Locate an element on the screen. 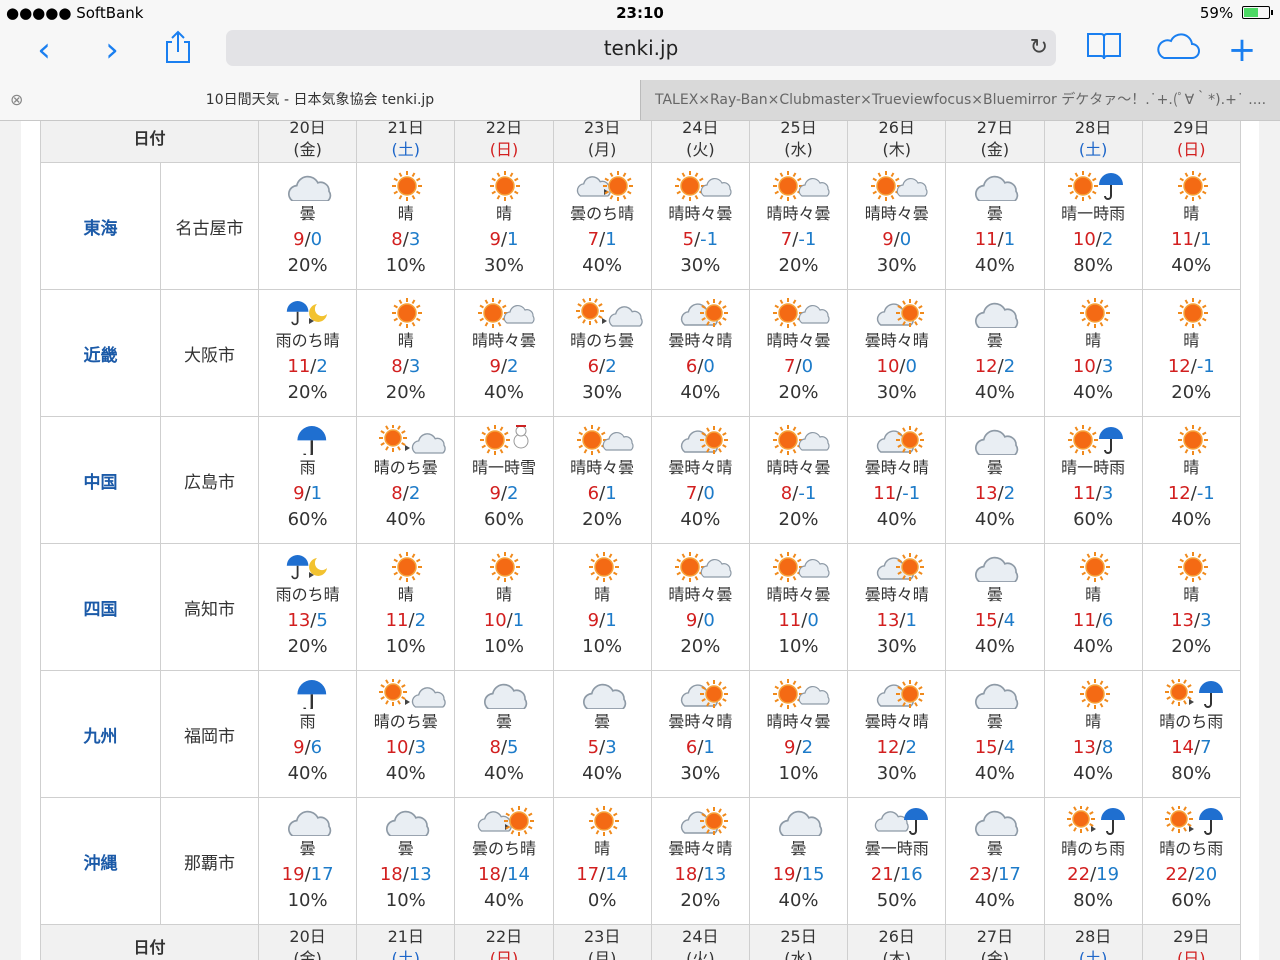 The width and height of the screenshot is (1280, 960). date-day: 21日 is located at coordinates (405, 129).